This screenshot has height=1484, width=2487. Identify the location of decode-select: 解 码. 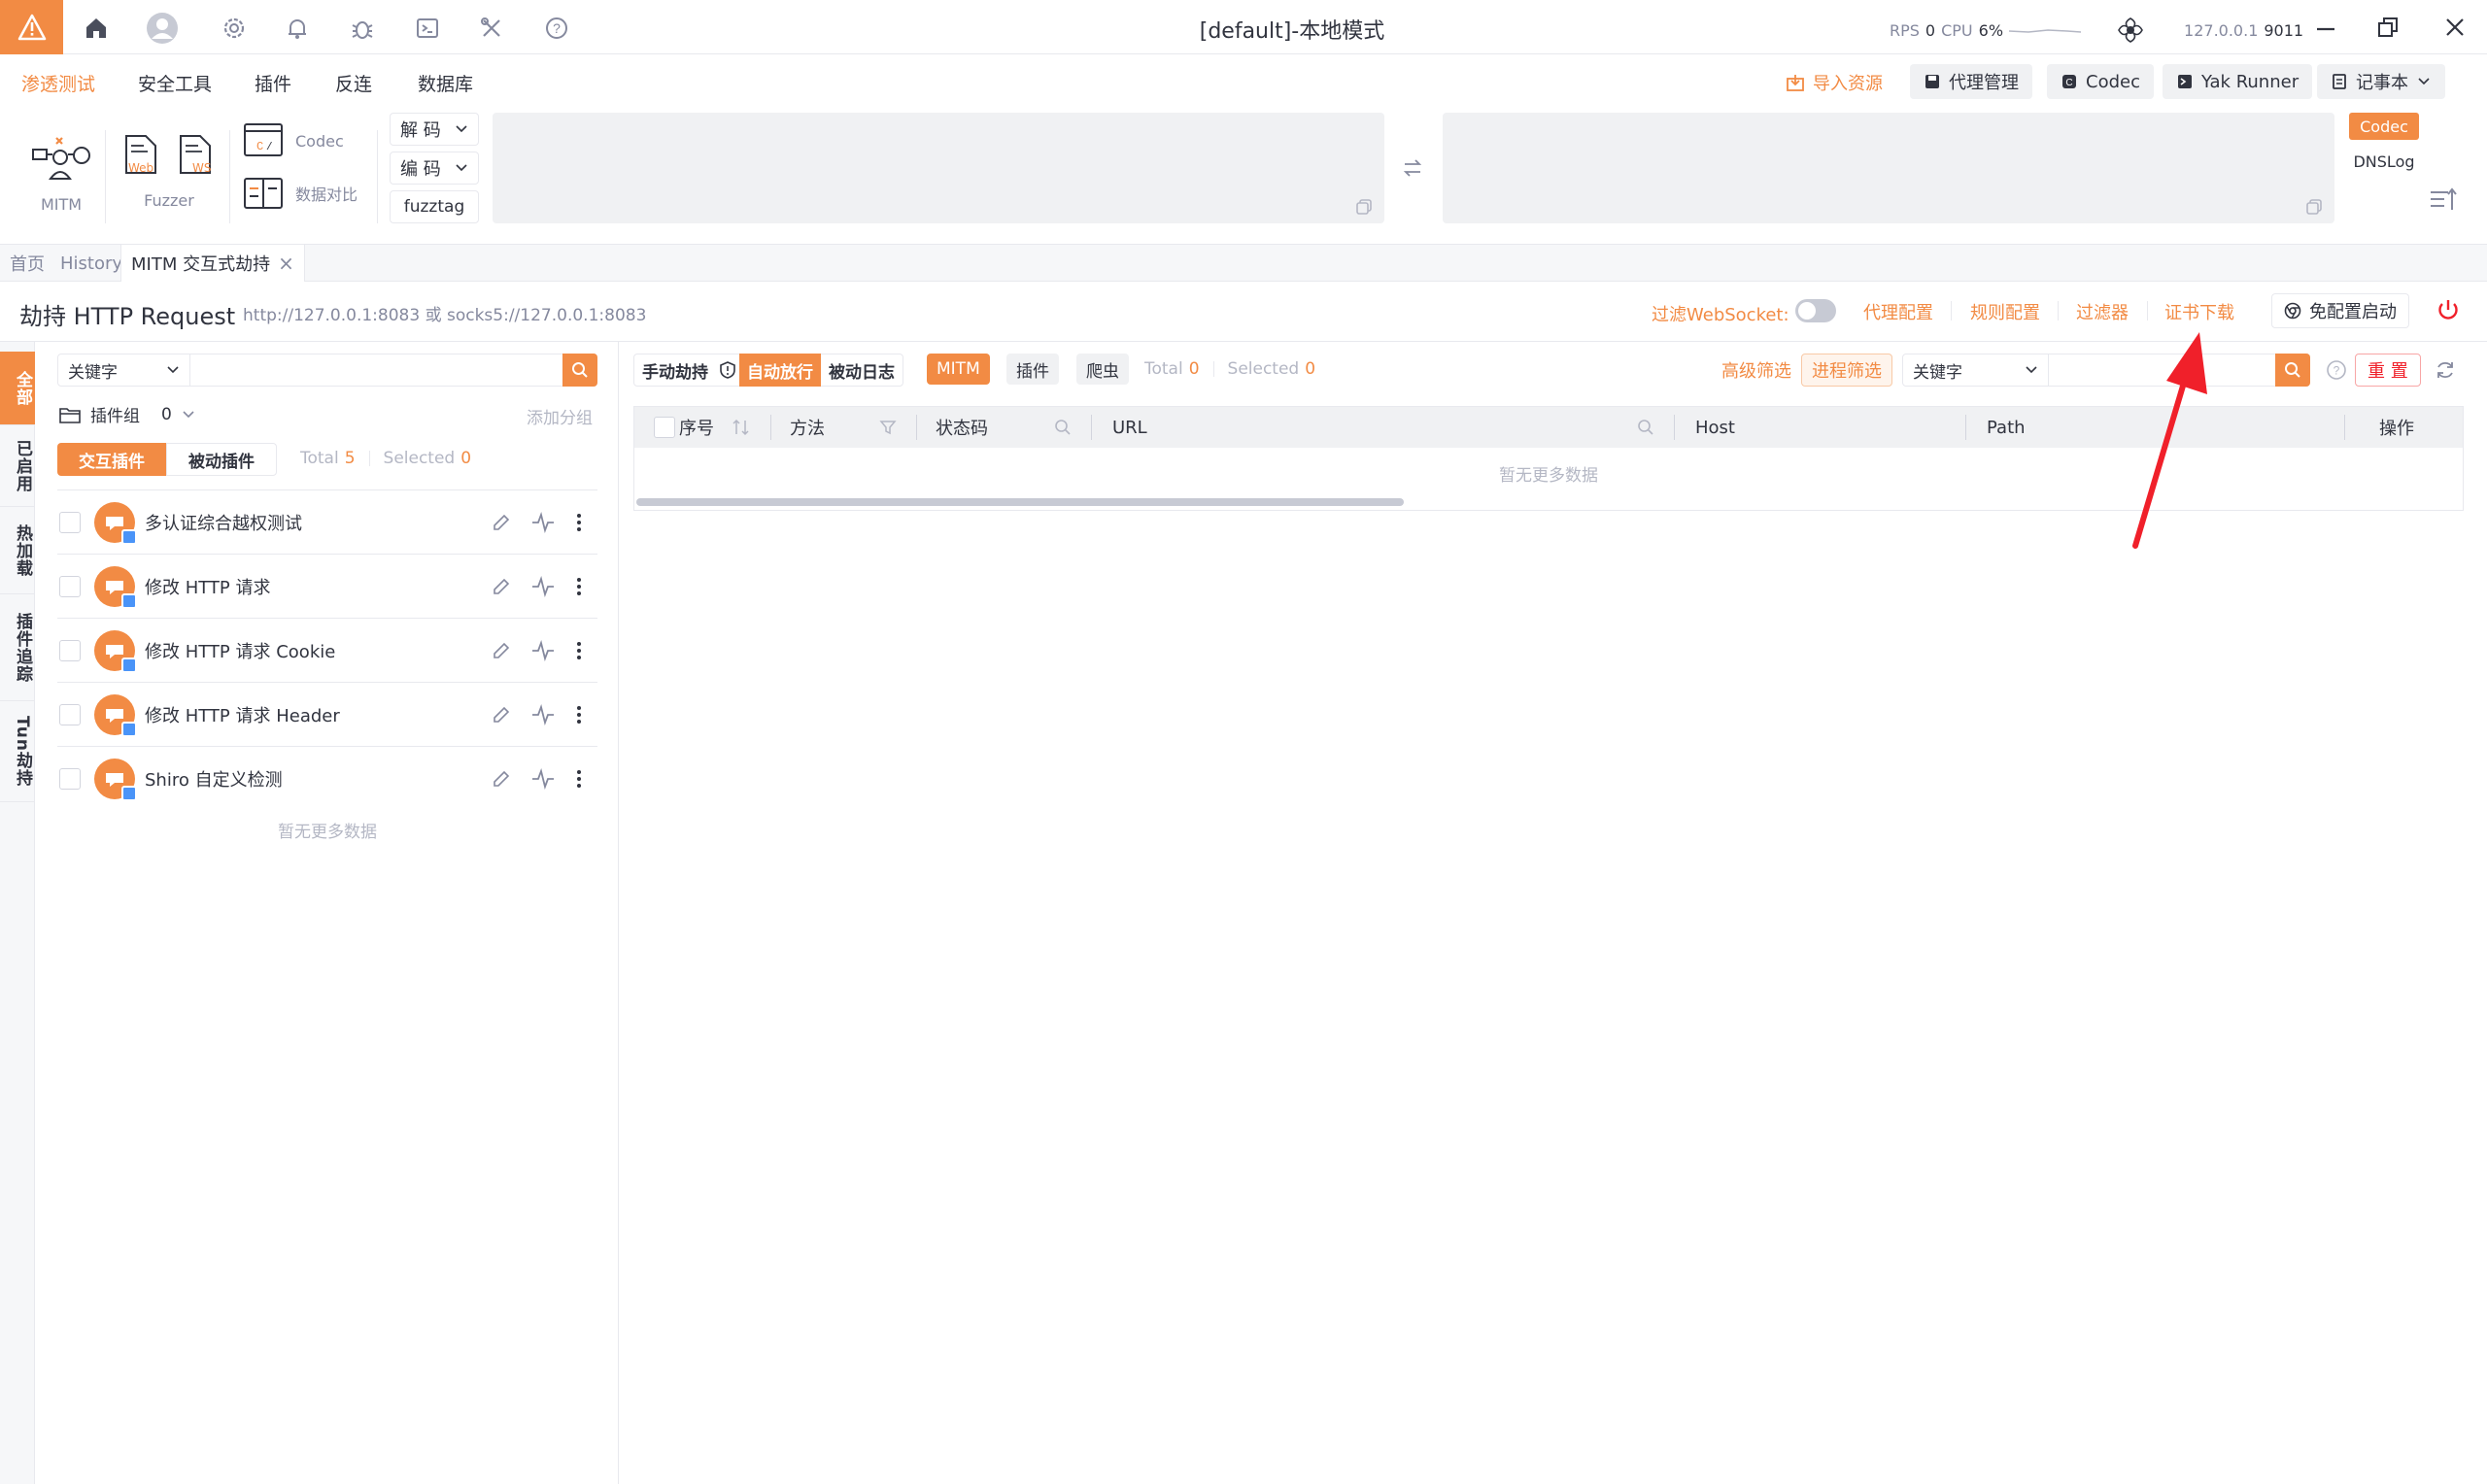
(434, 129).